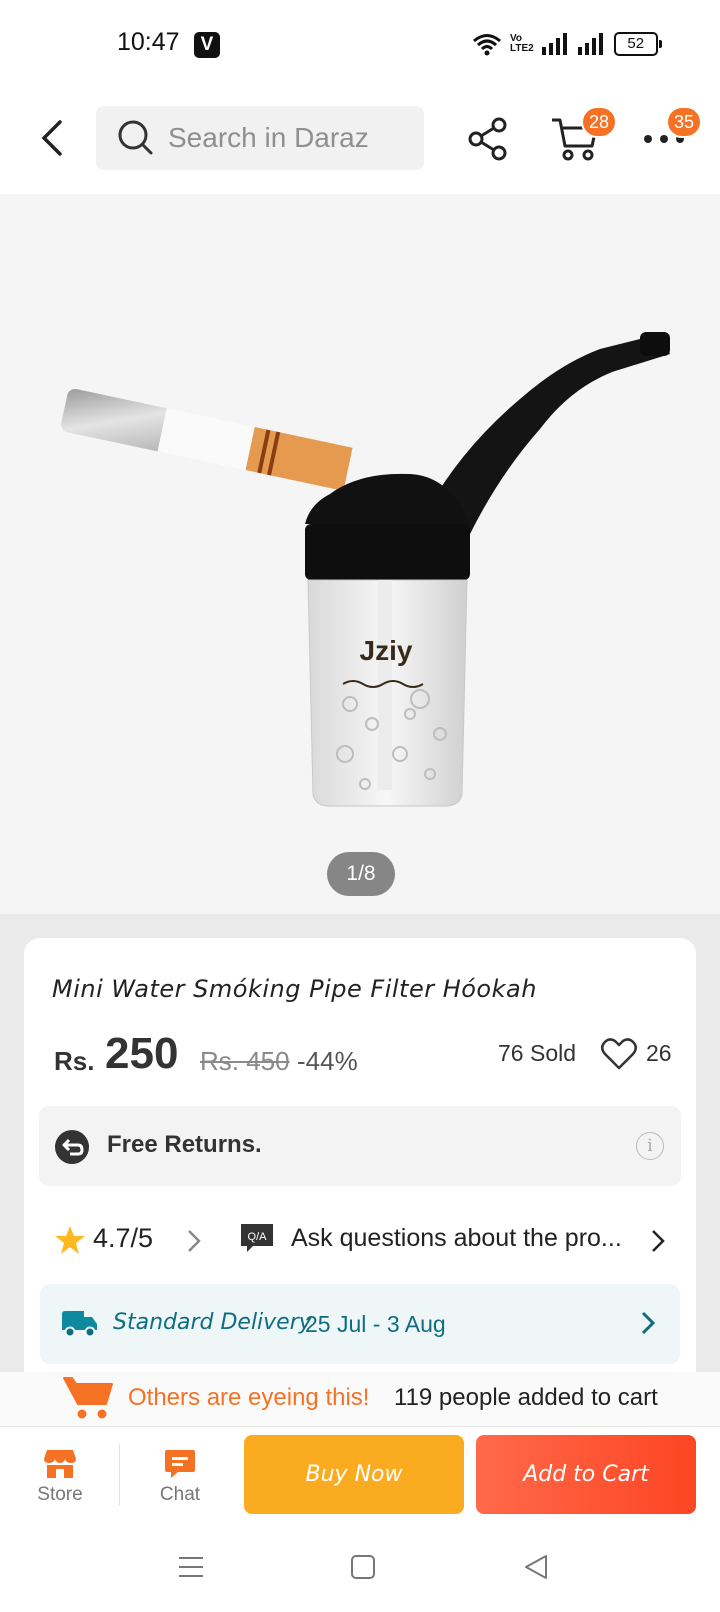 The image size is (720, 1612). Describe the element at coordinates (650, 1146) in the screenshot. I see `info-icon: i` at that location.